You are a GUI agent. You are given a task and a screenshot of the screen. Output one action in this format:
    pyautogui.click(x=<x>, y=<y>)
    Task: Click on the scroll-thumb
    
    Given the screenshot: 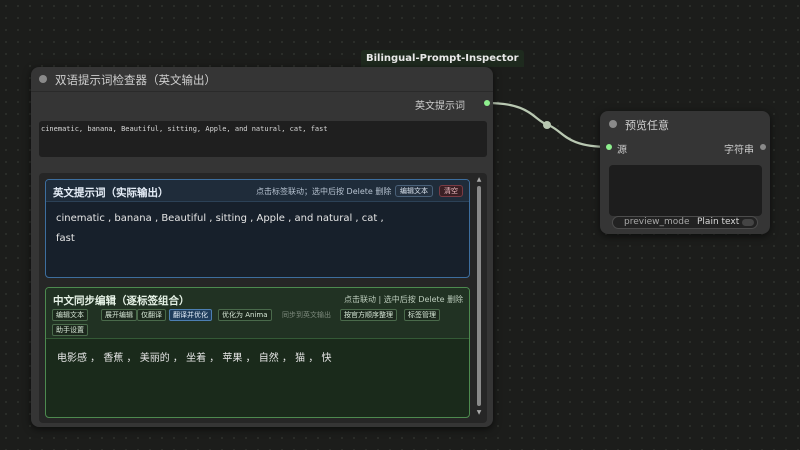 What is the action you would take?
    pyautogui.click(x=479, y=296)
    